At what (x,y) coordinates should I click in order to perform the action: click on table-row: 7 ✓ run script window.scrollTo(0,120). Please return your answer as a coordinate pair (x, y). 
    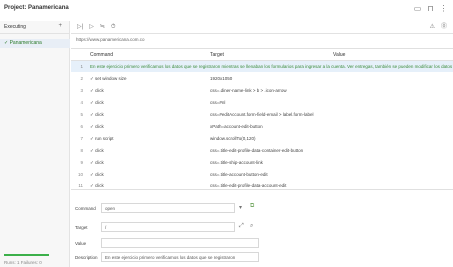
    Looking at the image, I should click on (262, 138).